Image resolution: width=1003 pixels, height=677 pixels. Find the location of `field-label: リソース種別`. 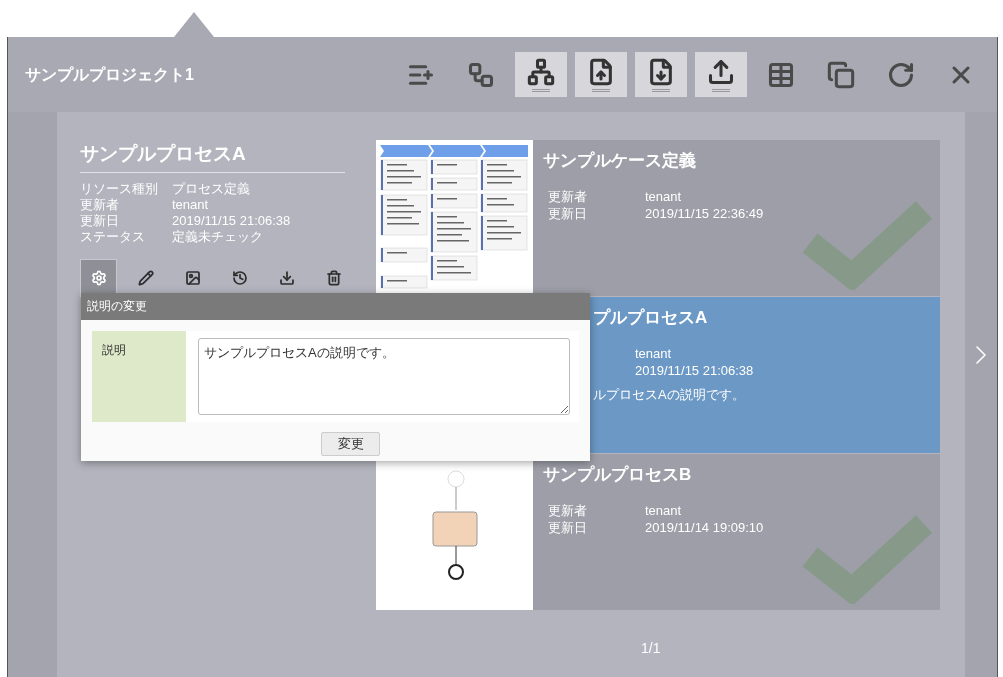

field-label: リソース種別 is located at coordinates (119, 188).